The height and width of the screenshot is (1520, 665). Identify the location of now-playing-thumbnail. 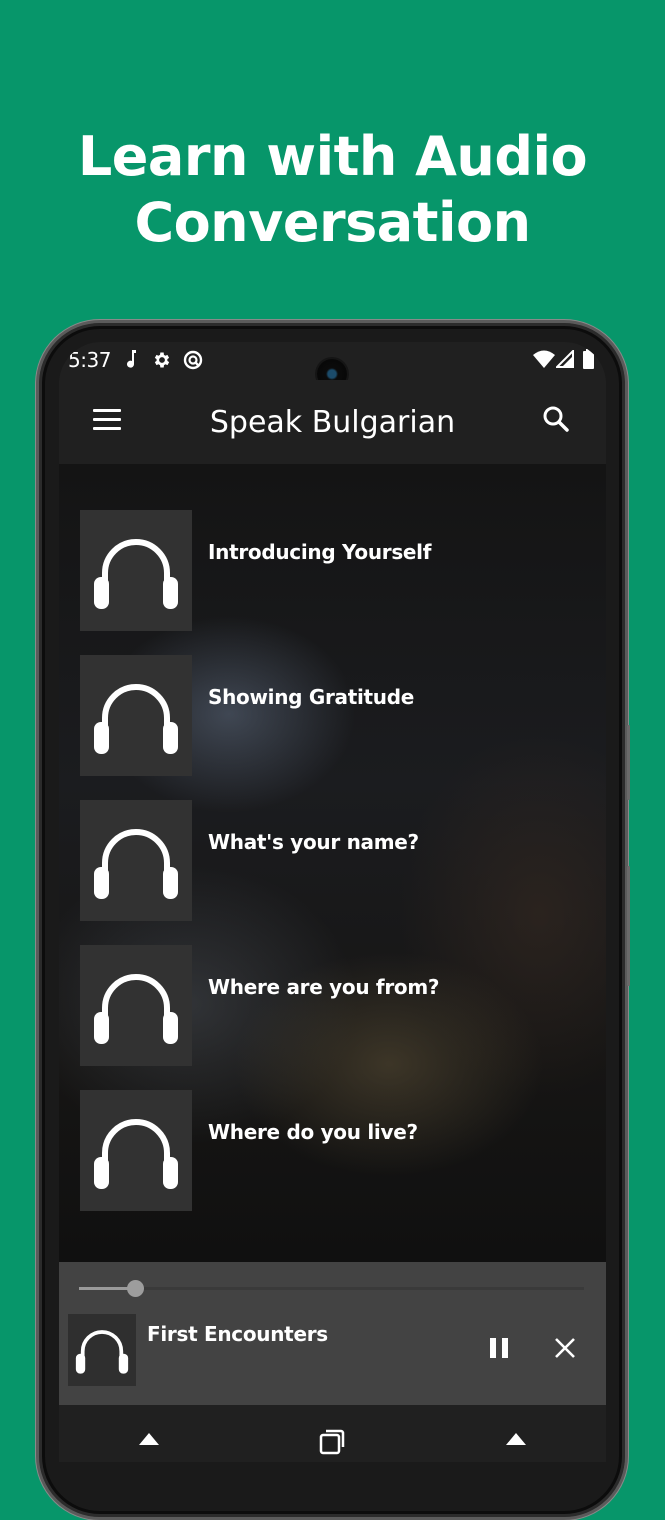
(102, 1350).